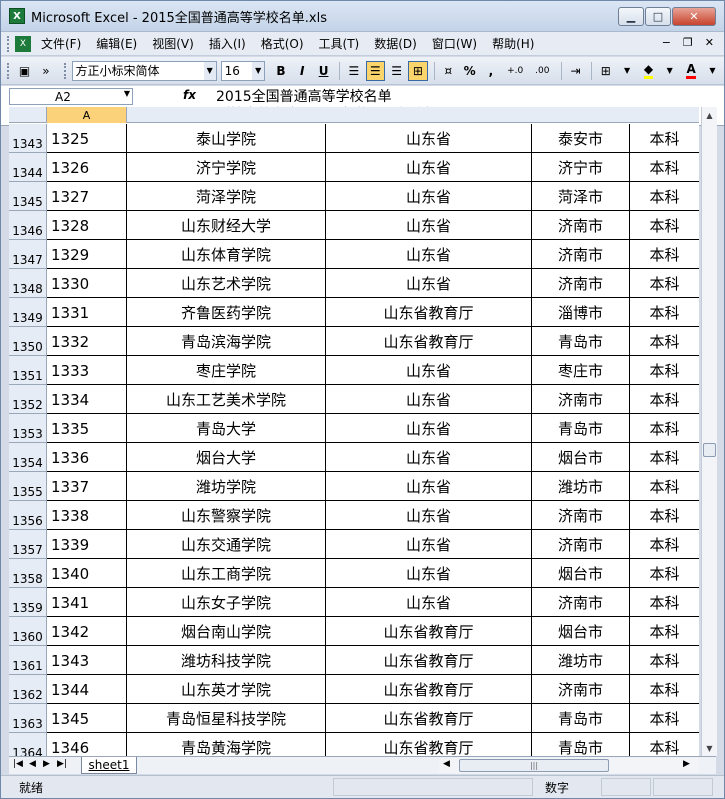 The image size is (725, 799). Describe the element at coordinates (709, 431) in the screenshot. I see `vertical-scrollbar: ▲ ▼` at that location.